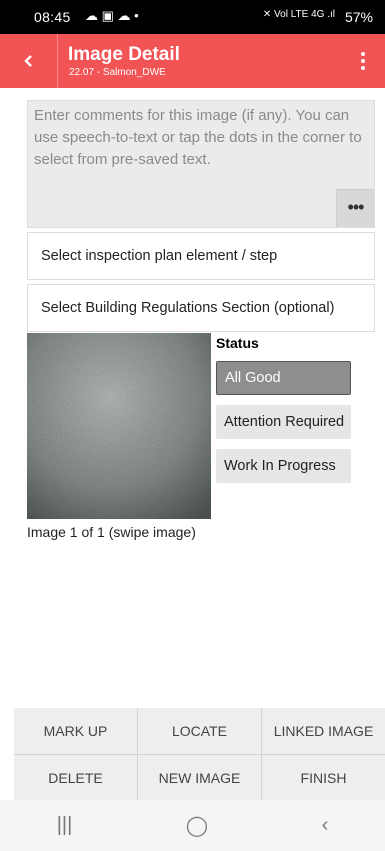  What do you see at coordinates (192, 61) in the screenshot?
I see `app-header: Image Detail 22.07 - Salmon_DWE` at bounding box center [192, 61].